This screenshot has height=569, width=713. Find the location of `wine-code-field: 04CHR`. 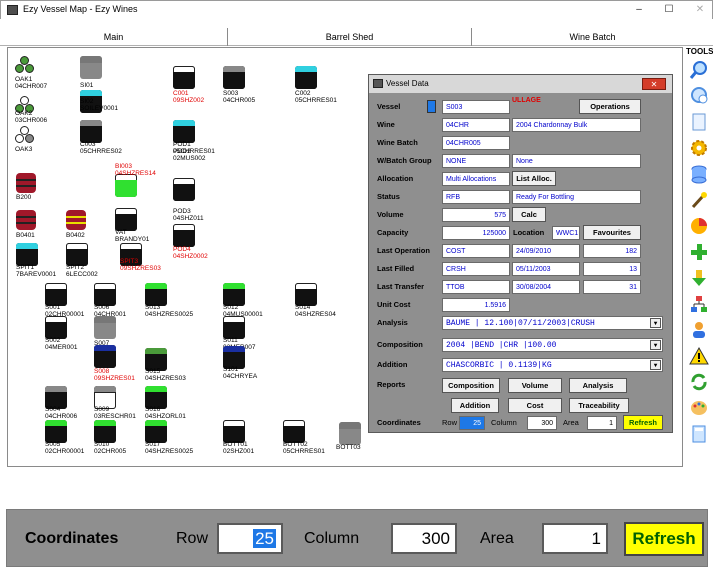

wine-code-field: 04CHR is located at coordinates (476, 125).